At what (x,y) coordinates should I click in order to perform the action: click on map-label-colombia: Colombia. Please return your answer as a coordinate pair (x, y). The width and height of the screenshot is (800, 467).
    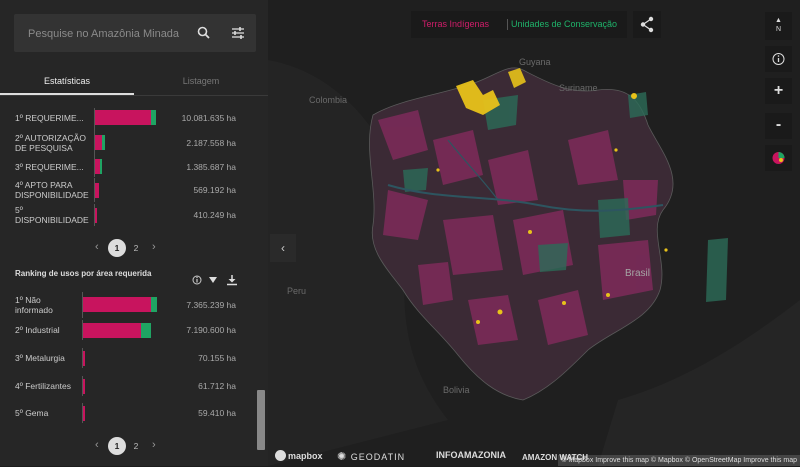
    Looking at the image, I should click on (328, 100).